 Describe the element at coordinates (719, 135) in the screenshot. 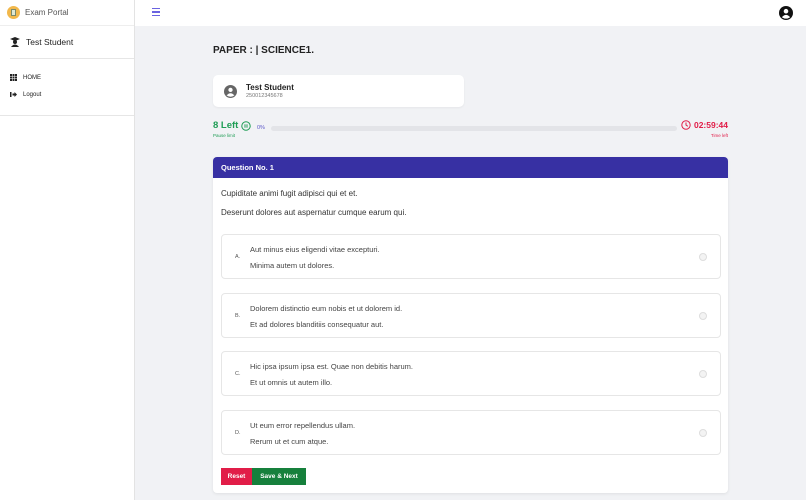

I see `time-left-label: Time left` at that location.